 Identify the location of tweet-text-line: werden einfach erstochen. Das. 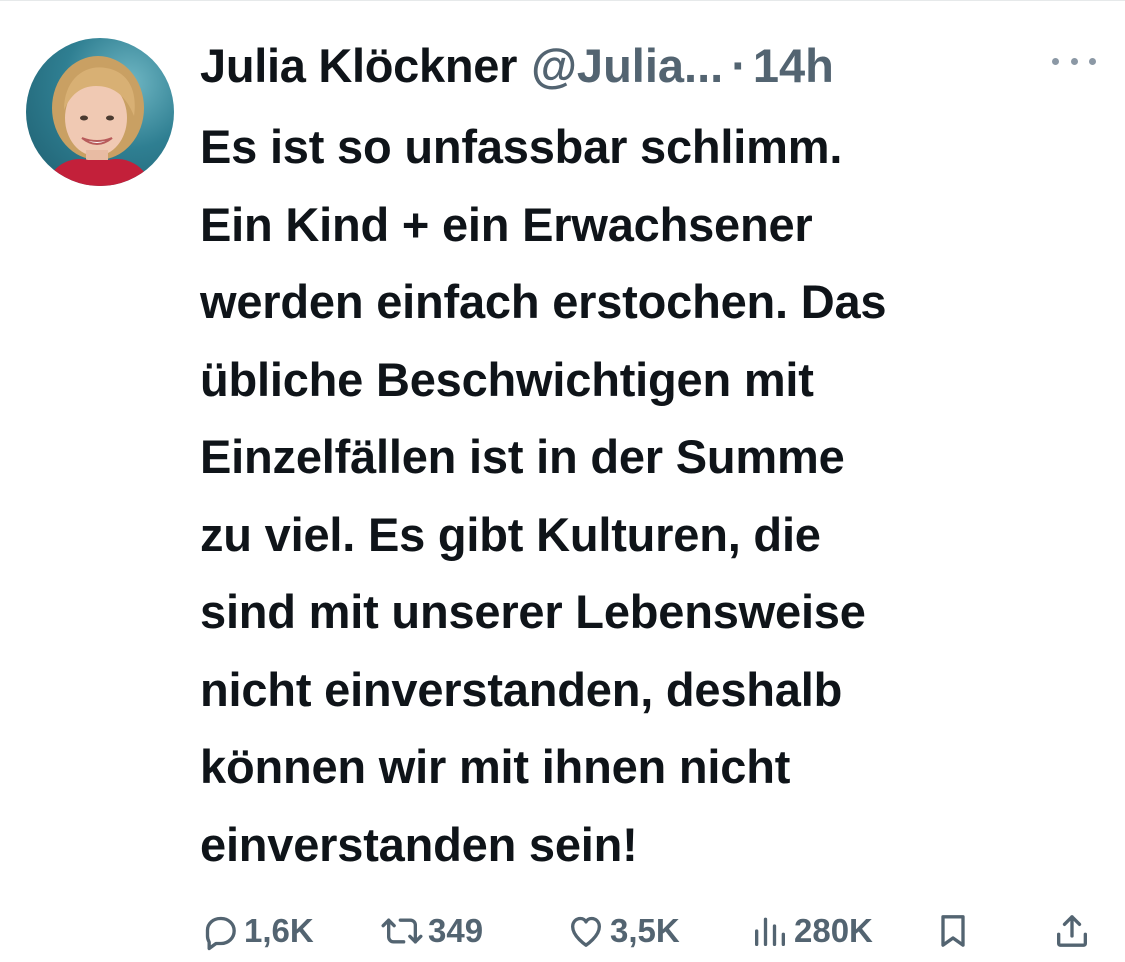
(543, 301).